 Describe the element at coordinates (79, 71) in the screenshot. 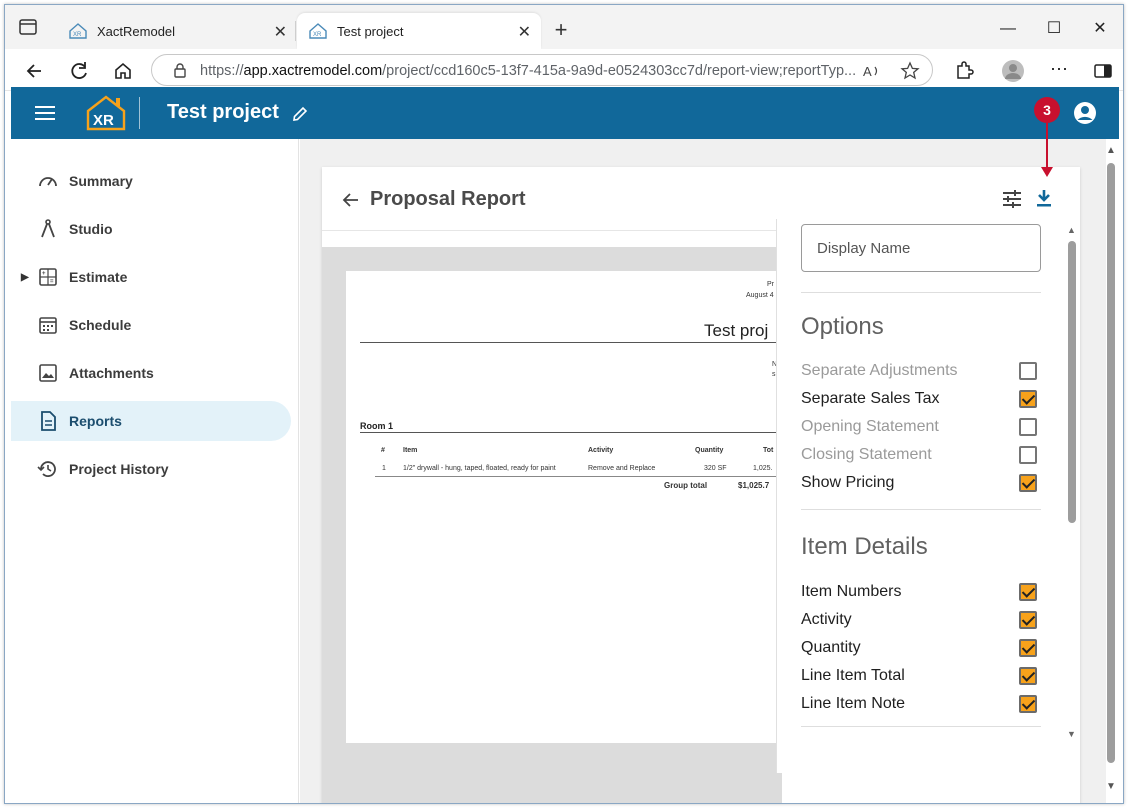

I see `refresh-icon` at that location.